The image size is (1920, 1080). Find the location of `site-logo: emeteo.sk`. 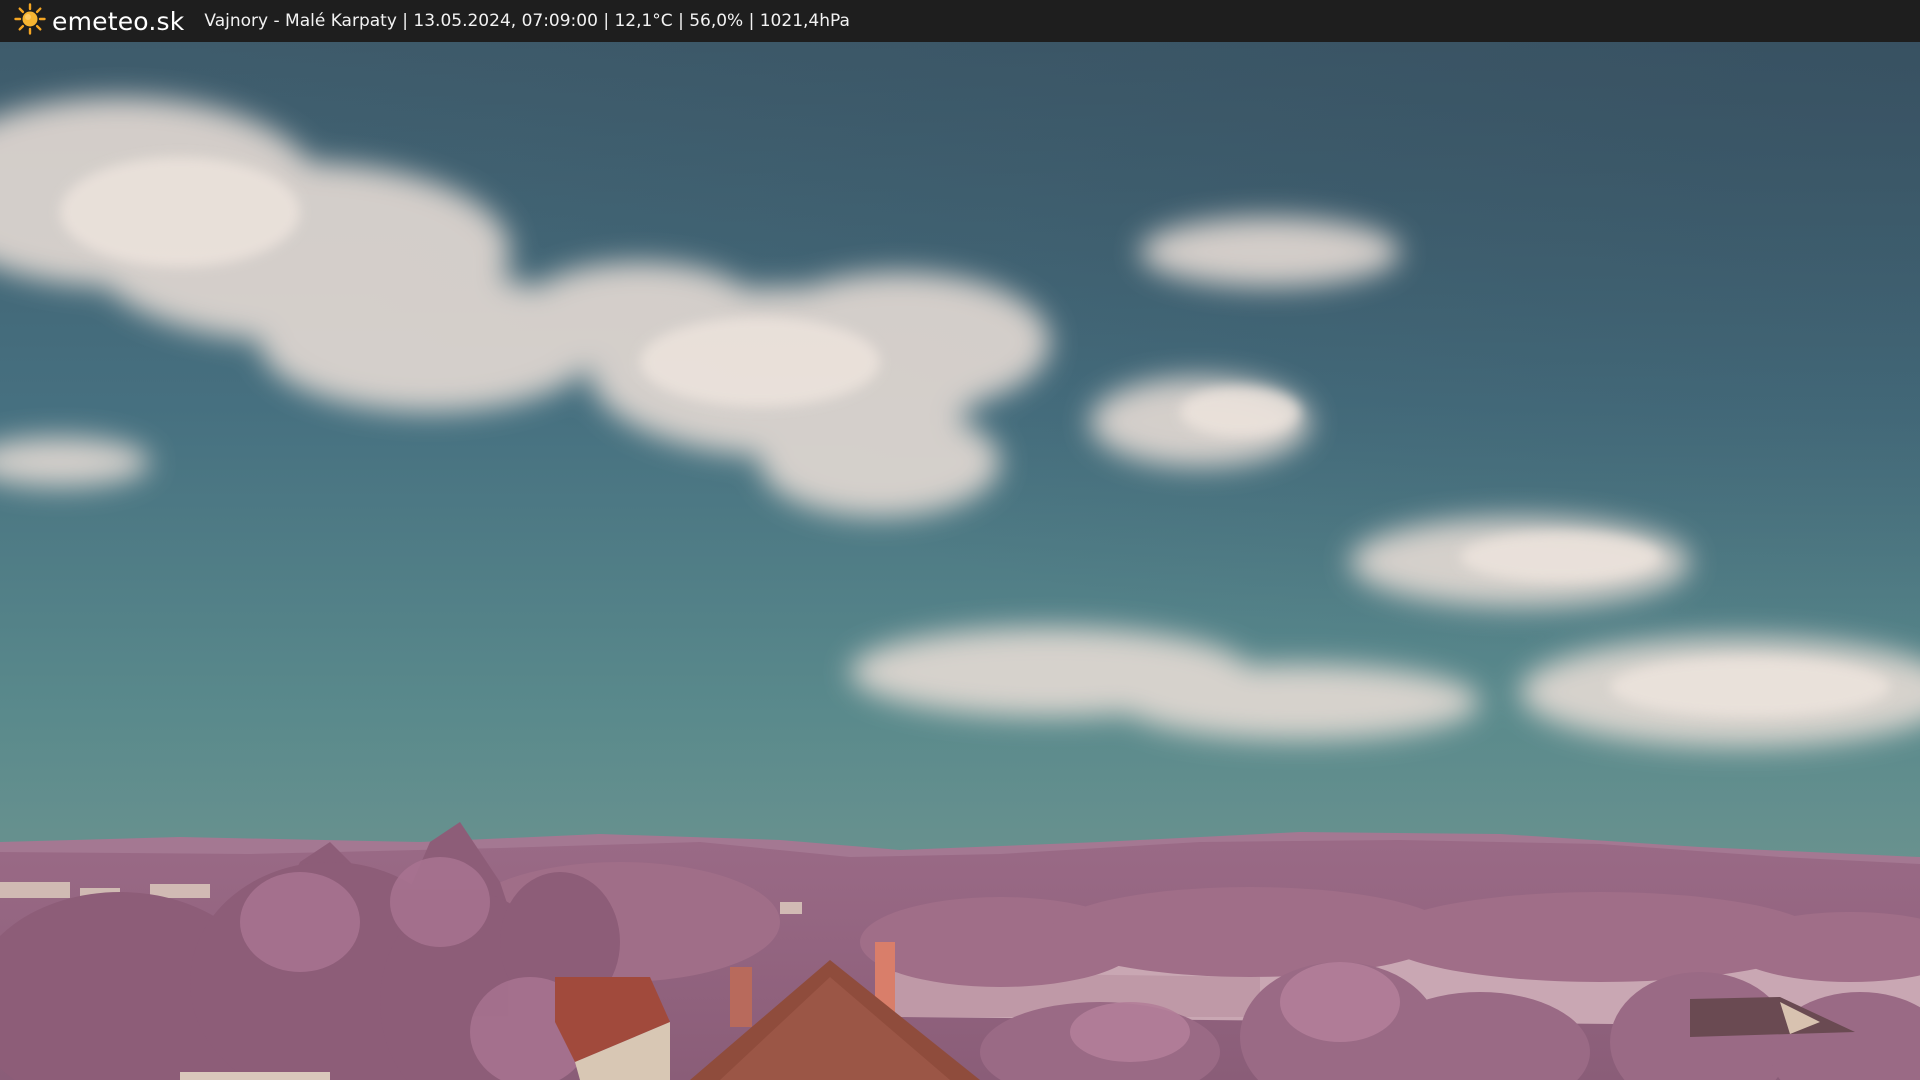

site-logo: emeteo.sk is located at coordinates (99, 21).